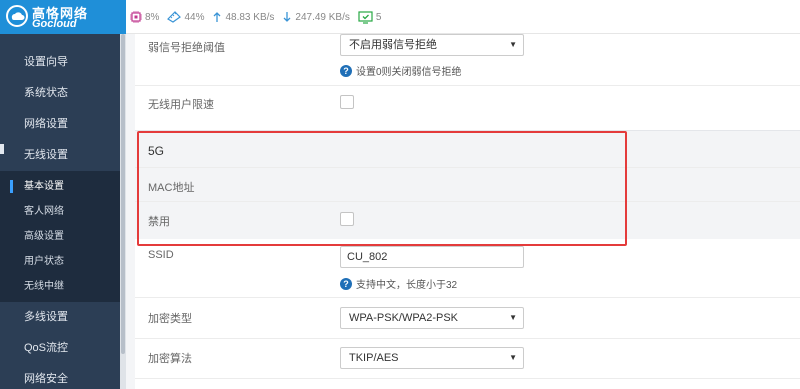 Image resolution: width=800 pixels, height=389 pixels. I want to click on ssid-hint: ? 支持中文，长度小于32, so click(398, 283).